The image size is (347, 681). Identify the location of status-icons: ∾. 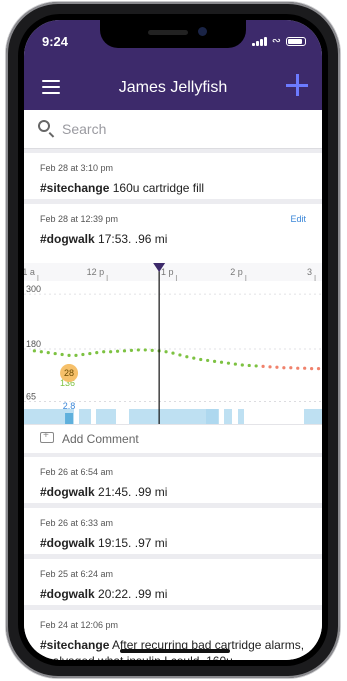
(278, 41).